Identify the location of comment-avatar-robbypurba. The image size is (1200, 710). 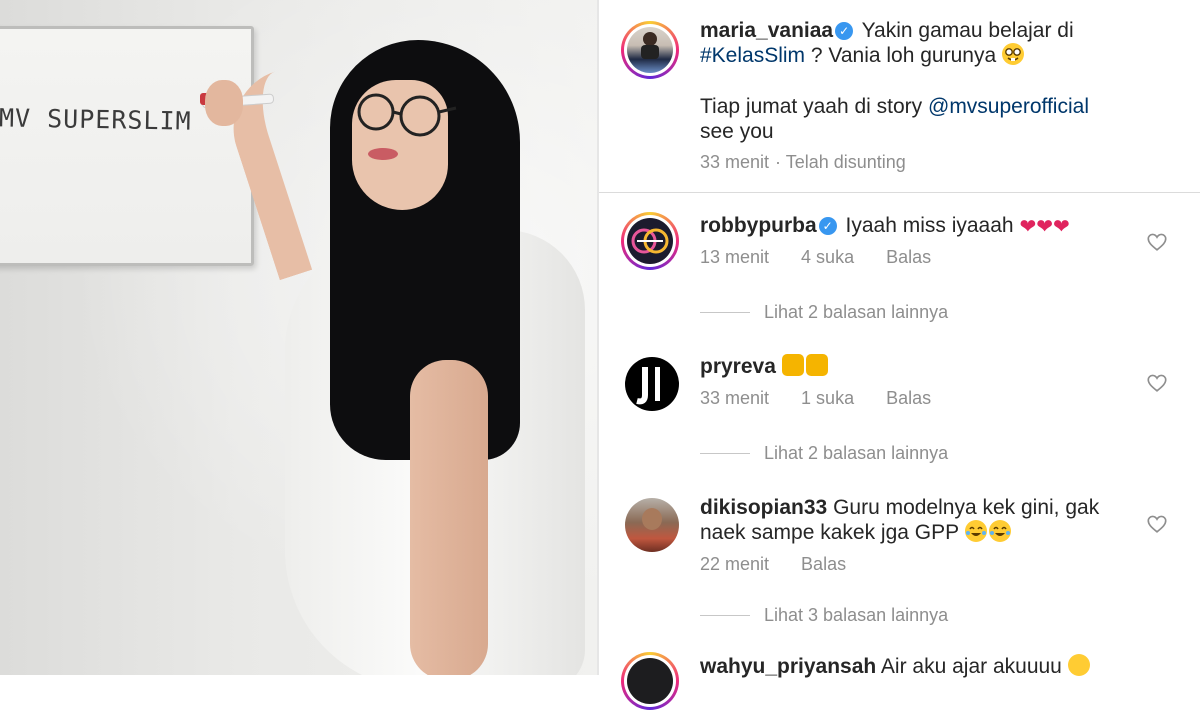
(650, 241).